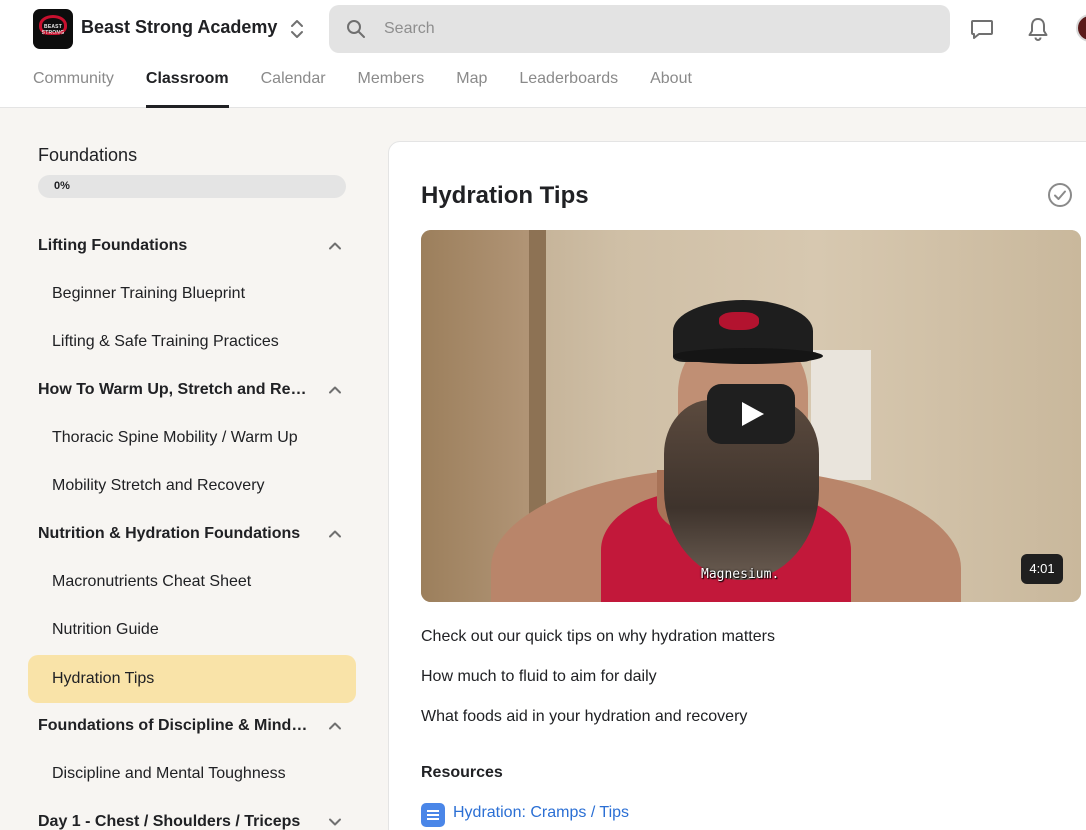 This screenshot has height=830, width=1086. I want to click on lesson-item: Nutrition Guide, so click(192, 630).